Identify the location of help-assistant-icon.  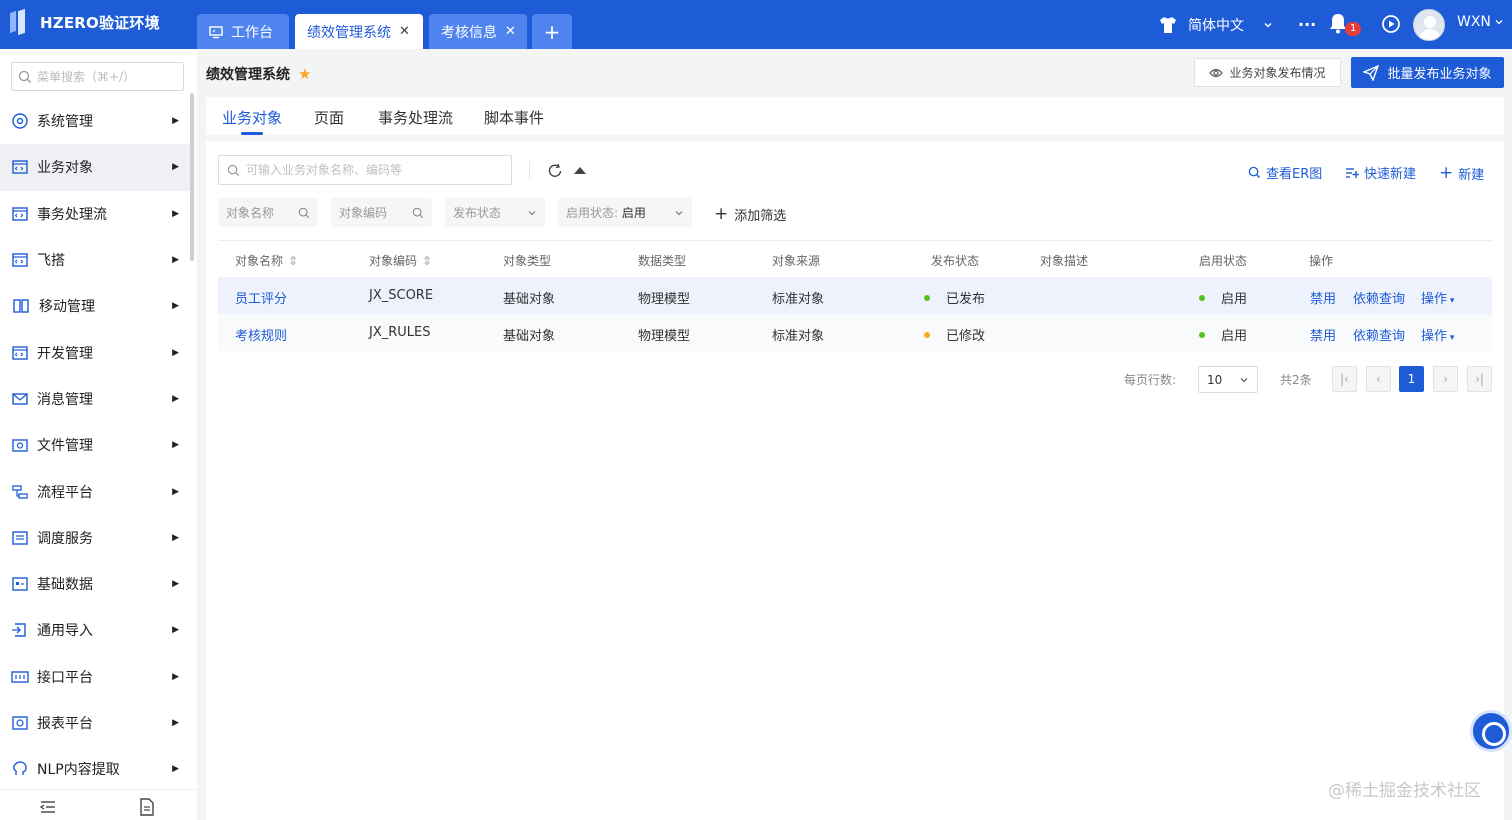
(1491, 731).